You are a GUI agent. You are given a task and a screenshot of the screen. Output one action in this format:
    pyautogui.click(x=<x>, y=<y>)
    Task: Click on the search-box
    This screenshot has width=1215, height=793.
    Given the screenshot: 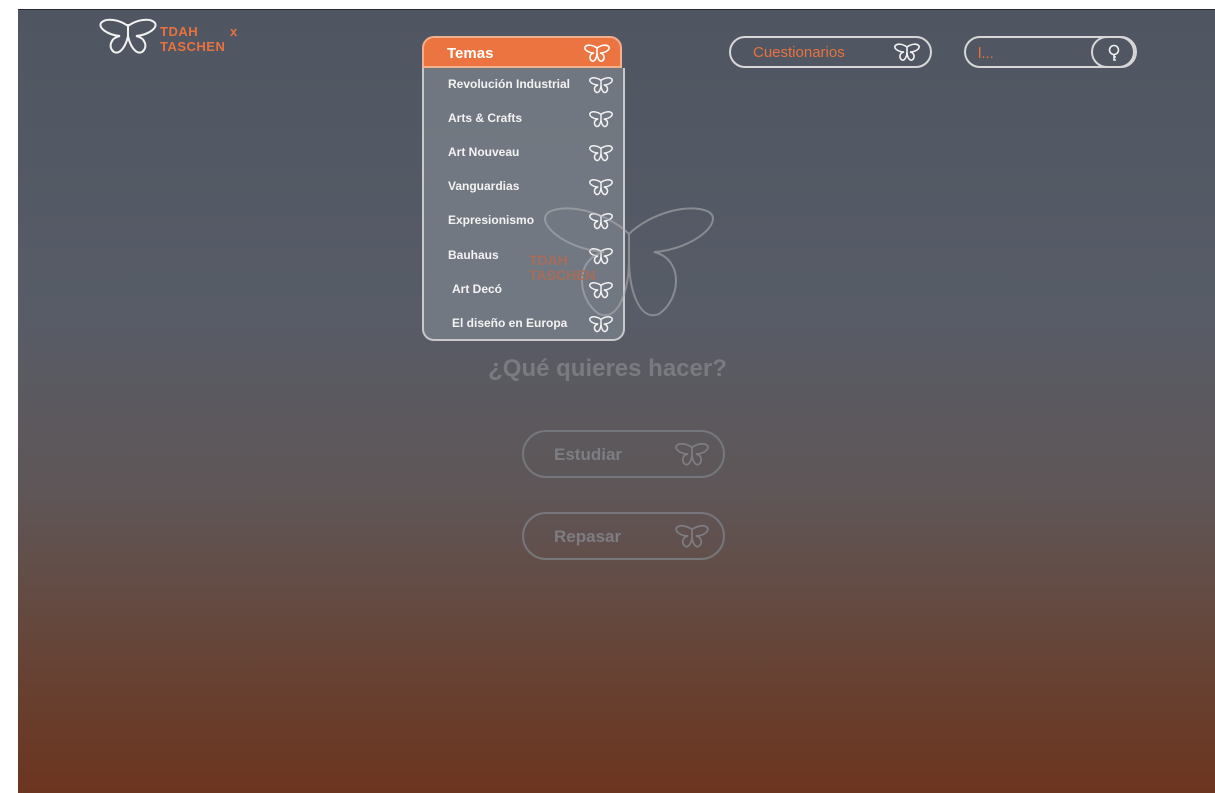 What is the action you would take?
    pyautogui.click(x=1050, y=52)
    